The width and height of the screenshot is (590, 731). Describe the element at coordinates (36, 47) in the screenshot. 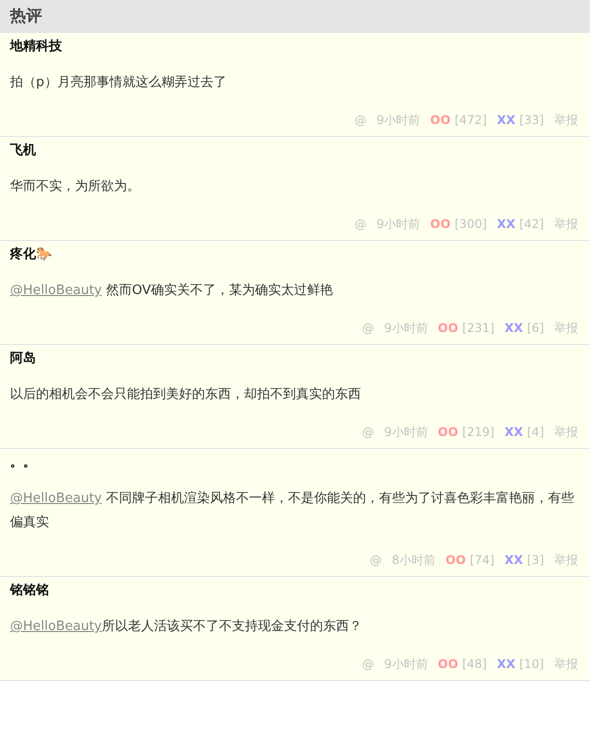

I see `comment-author: 地精科技` at that location.